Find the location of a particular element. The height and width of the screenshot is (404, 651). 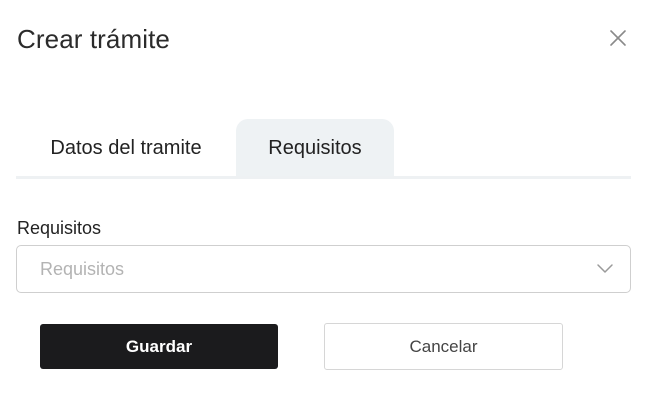

close-icon is located at coordinates (618, 38).